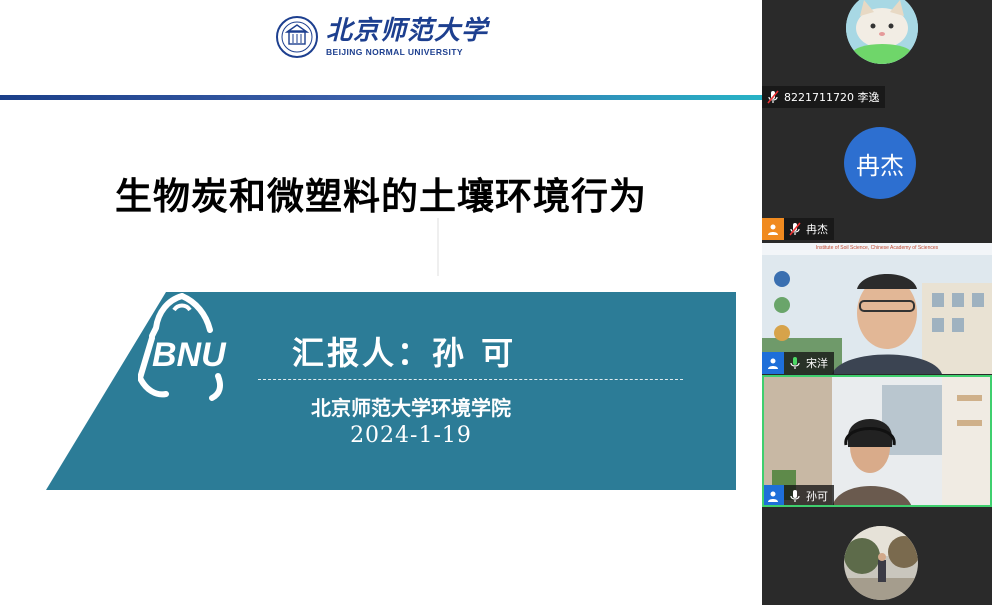  Describe the element at coordinates (832, 97) in the screenshot. I see `participant-name: 8221711720 李逸` at that location.